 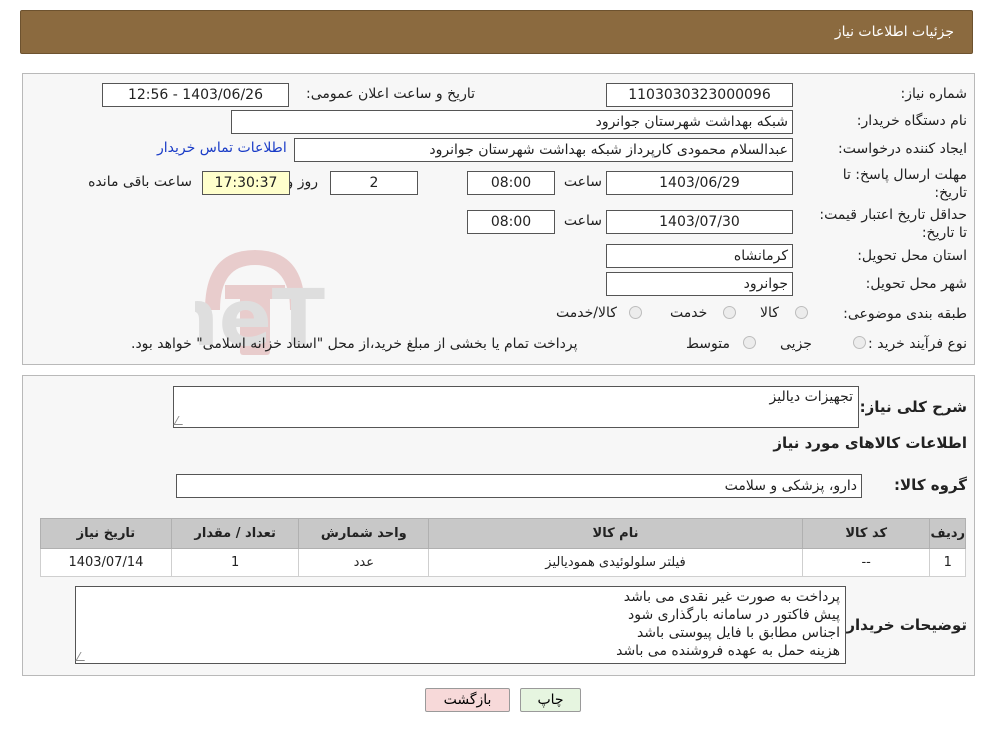 I want to click on province-label: استان محل تحویل:, so click(x=912, y=256).